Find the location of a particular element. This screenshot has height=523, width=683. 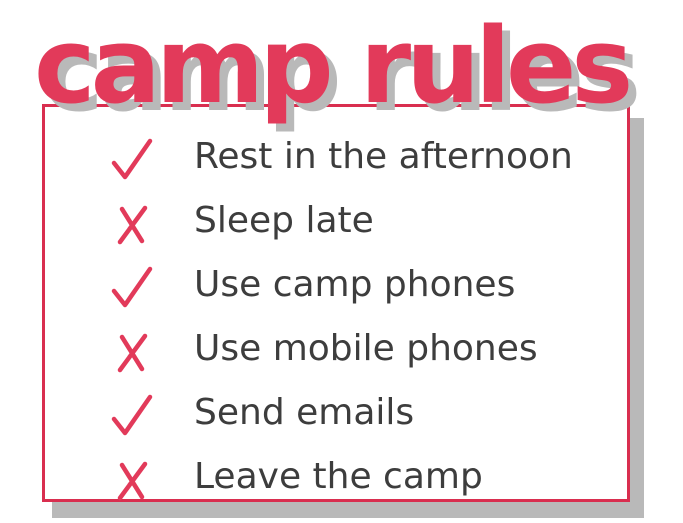

list-item: Send emails is located at coordinates (341, 413).